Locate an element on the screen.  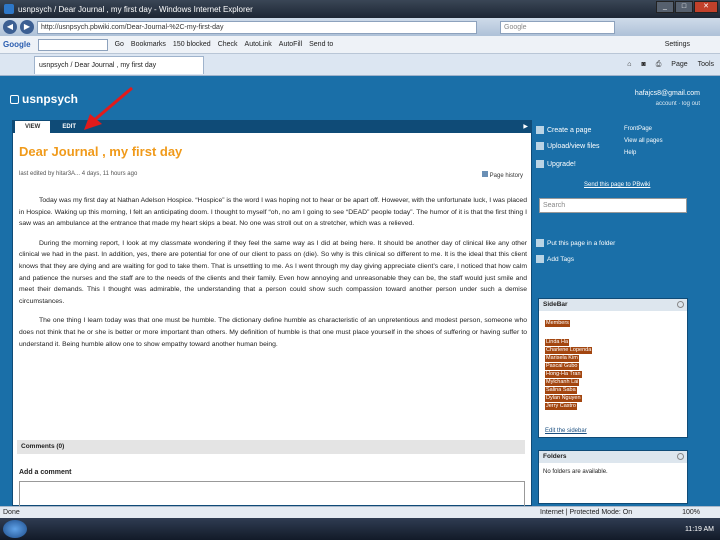
edit-sidebar-link: Edit the sidebar is located at coordinates (566, 431).